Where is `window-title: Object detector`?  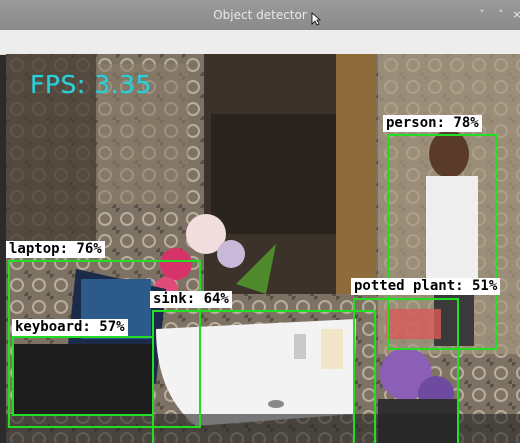
window-title: Object detector is located at coordinates (260, 15).